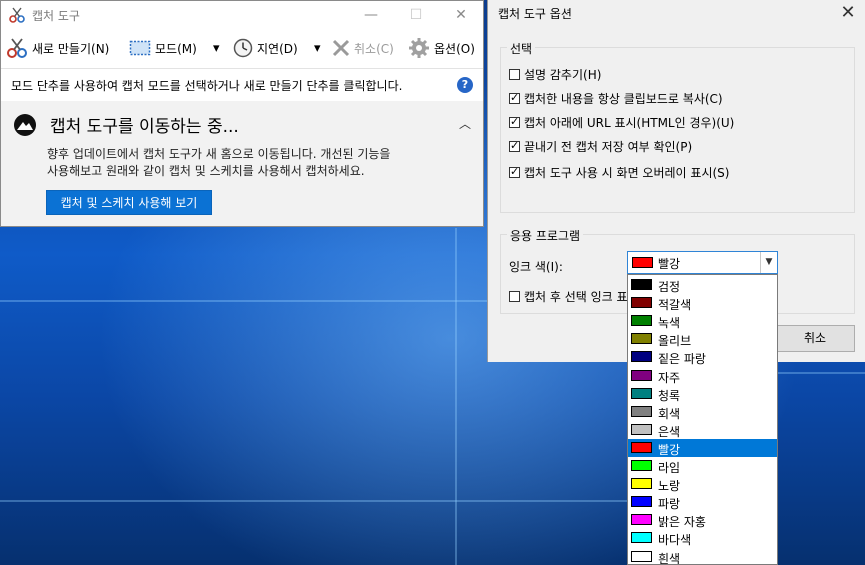 The width and height of the screenshot is (865, 565). I want to click on scissors-icon, so click(17, 15).